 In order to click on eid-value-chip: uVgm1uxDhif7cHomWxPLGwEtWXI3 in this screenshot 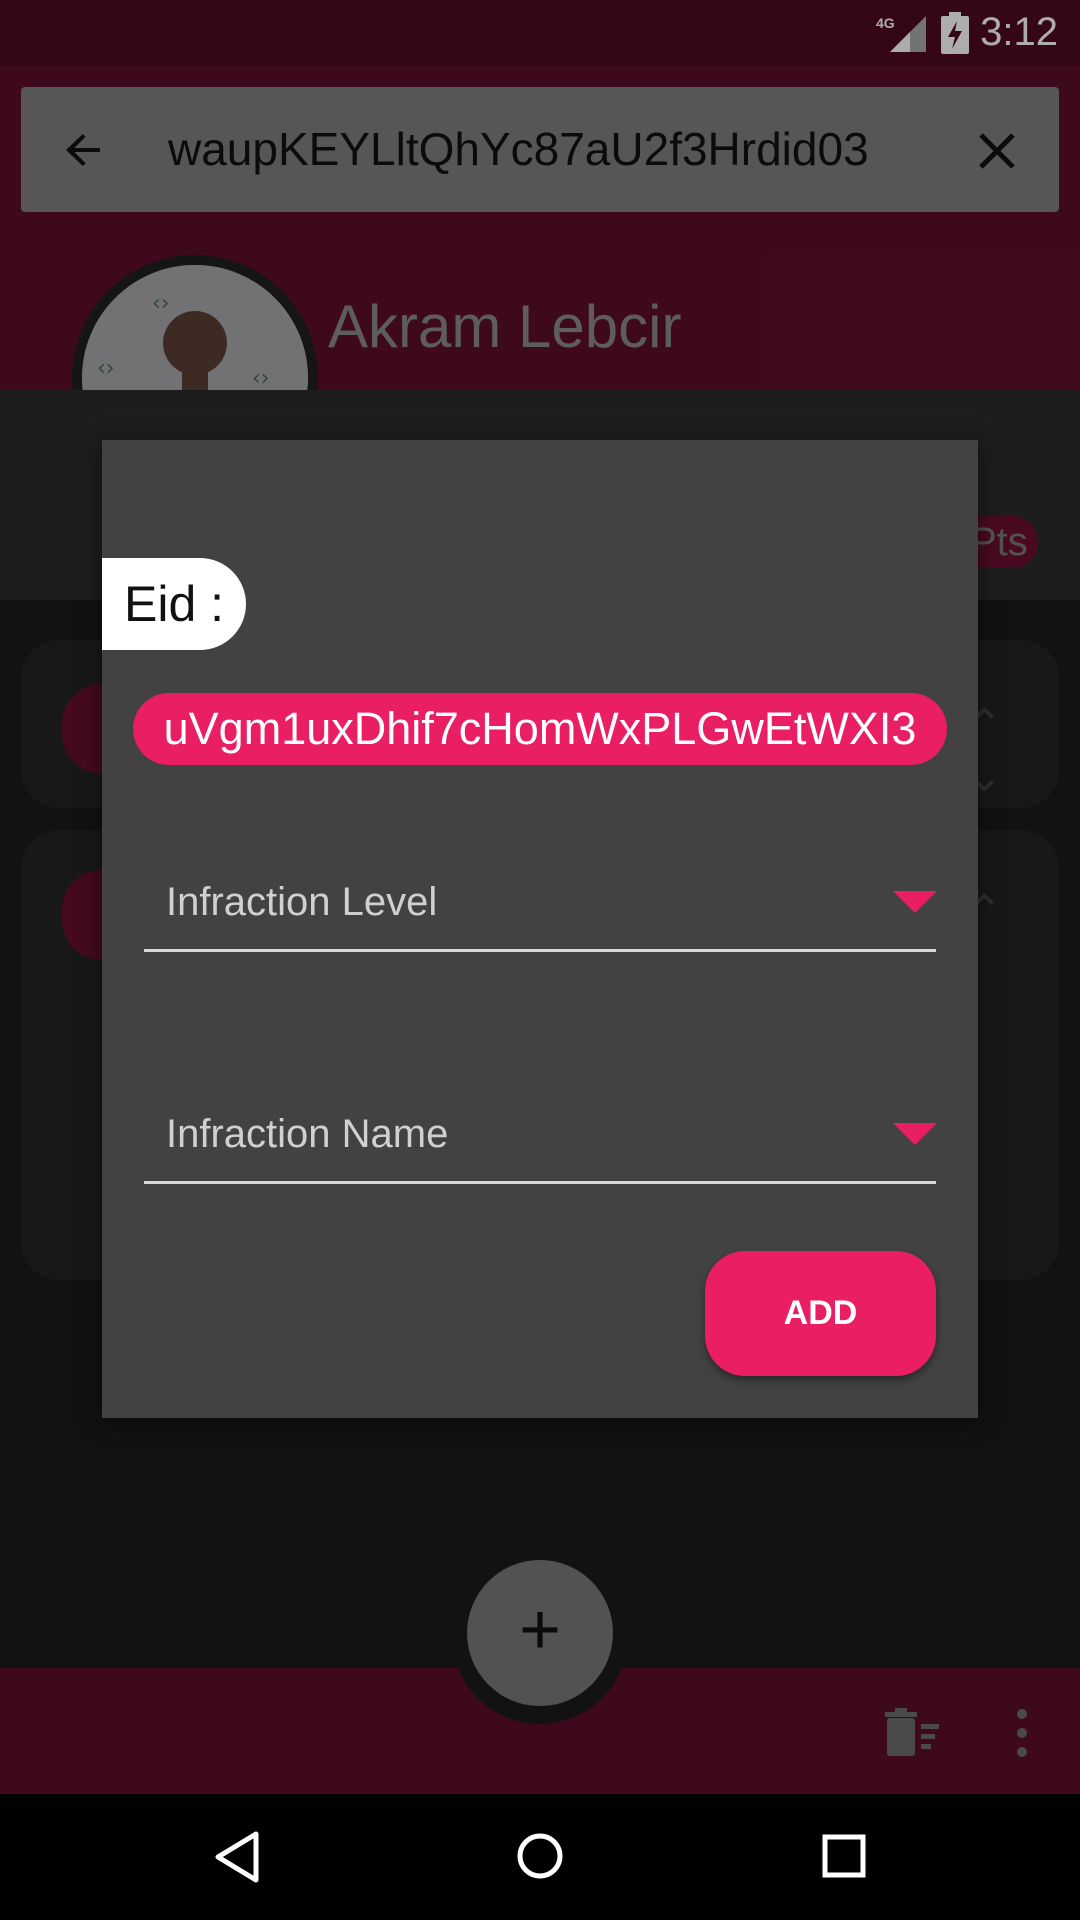, I will do `click(540, 729)`.